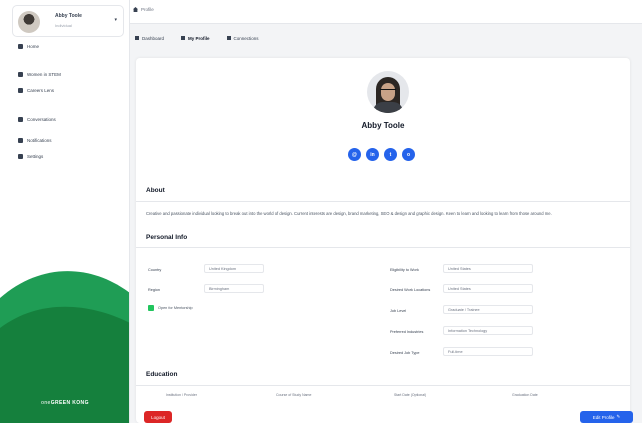 The image size is (642, 423). What do you see at coordinates (488, 288) in the screenshot?
I see `work-locations-field: United States` at bounding box center [488, 288].